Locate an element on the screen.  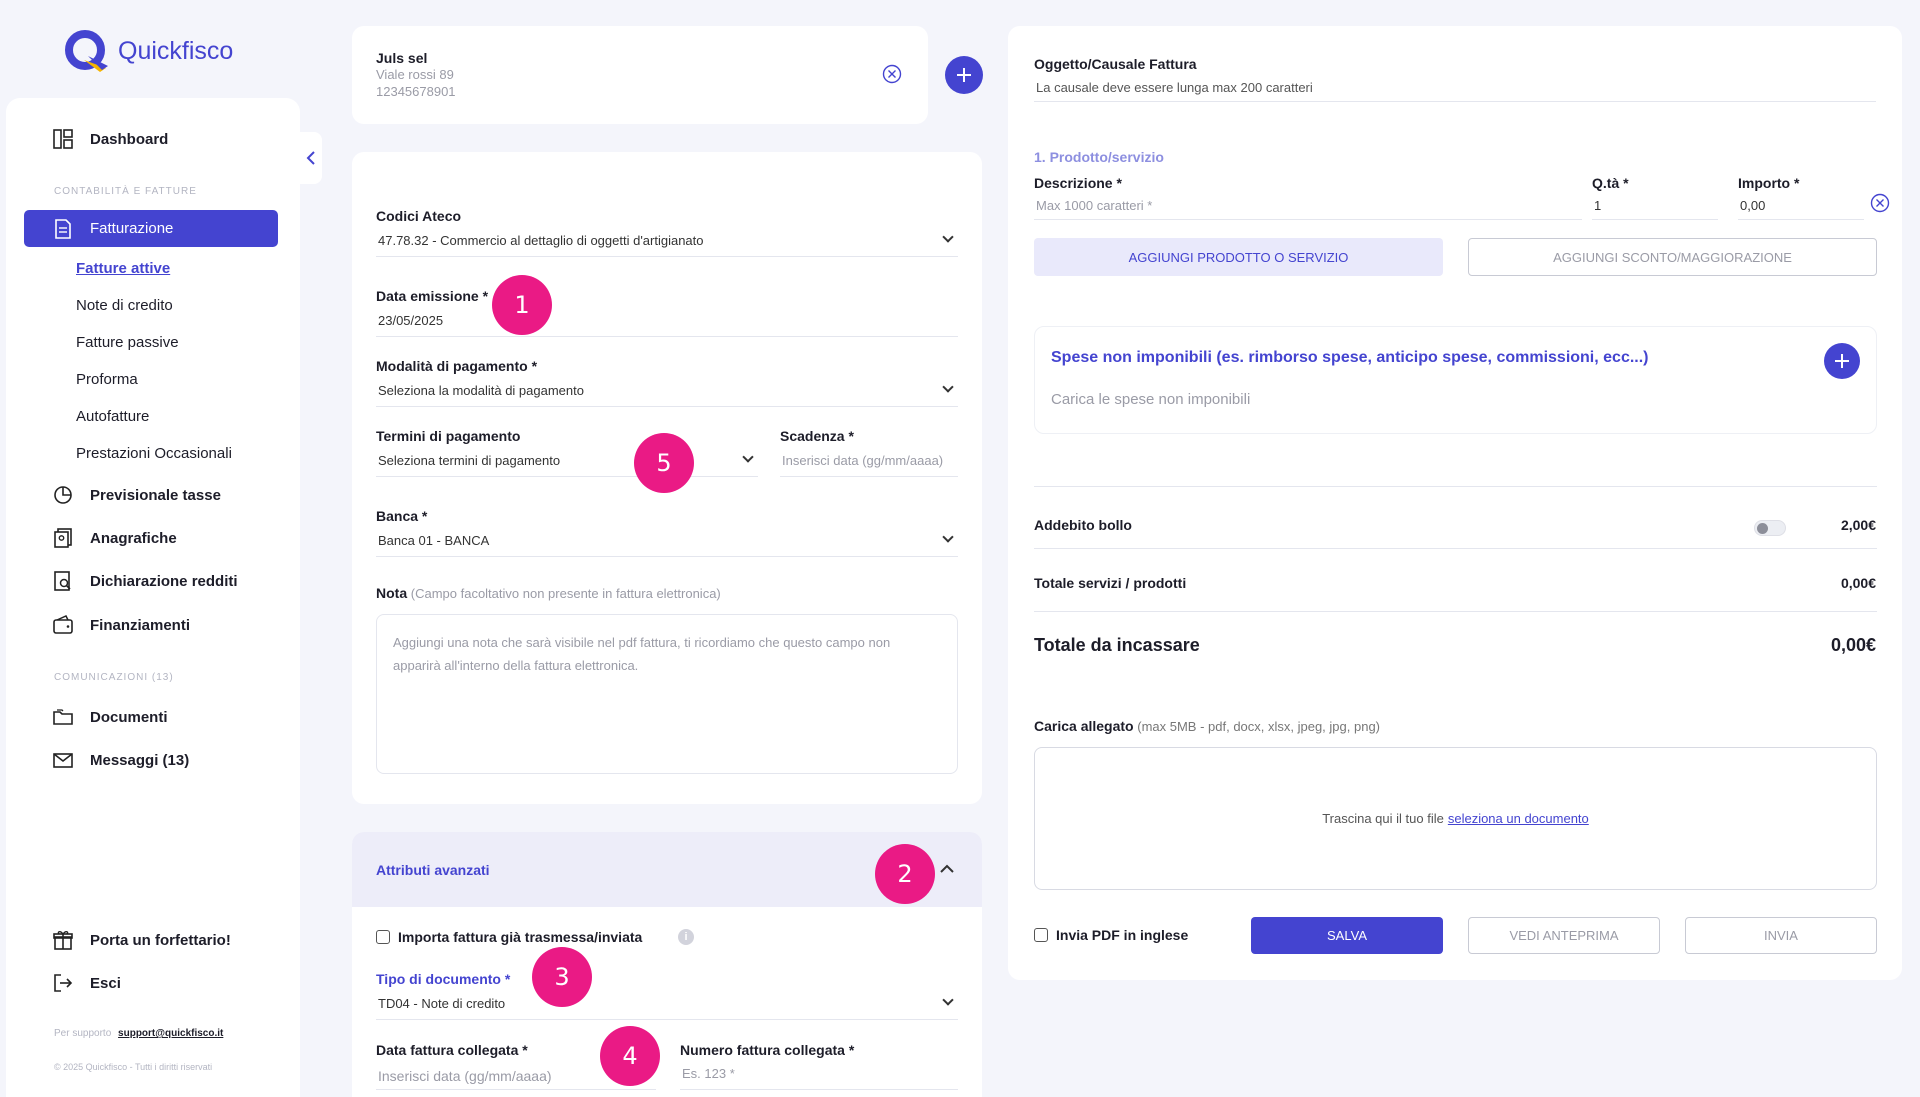
customer-address: Viale rossi 89 is located at coordinates (415, 74).